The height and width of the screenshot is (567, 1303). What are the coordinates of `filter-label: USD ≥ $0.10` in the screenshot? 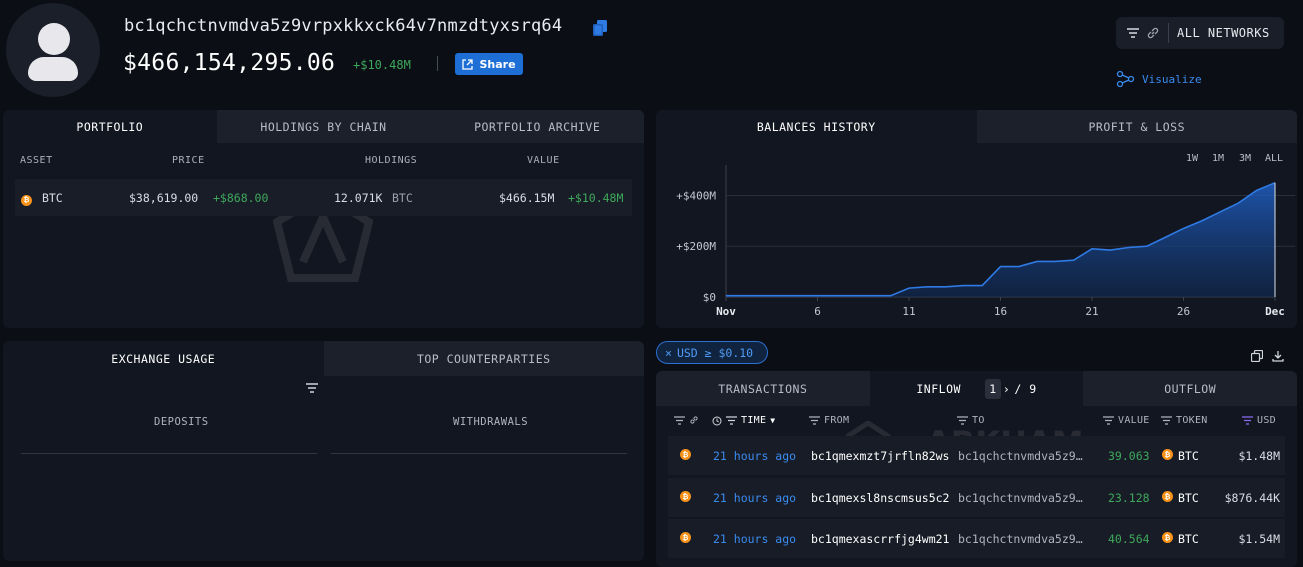 It's located at (715, 352).